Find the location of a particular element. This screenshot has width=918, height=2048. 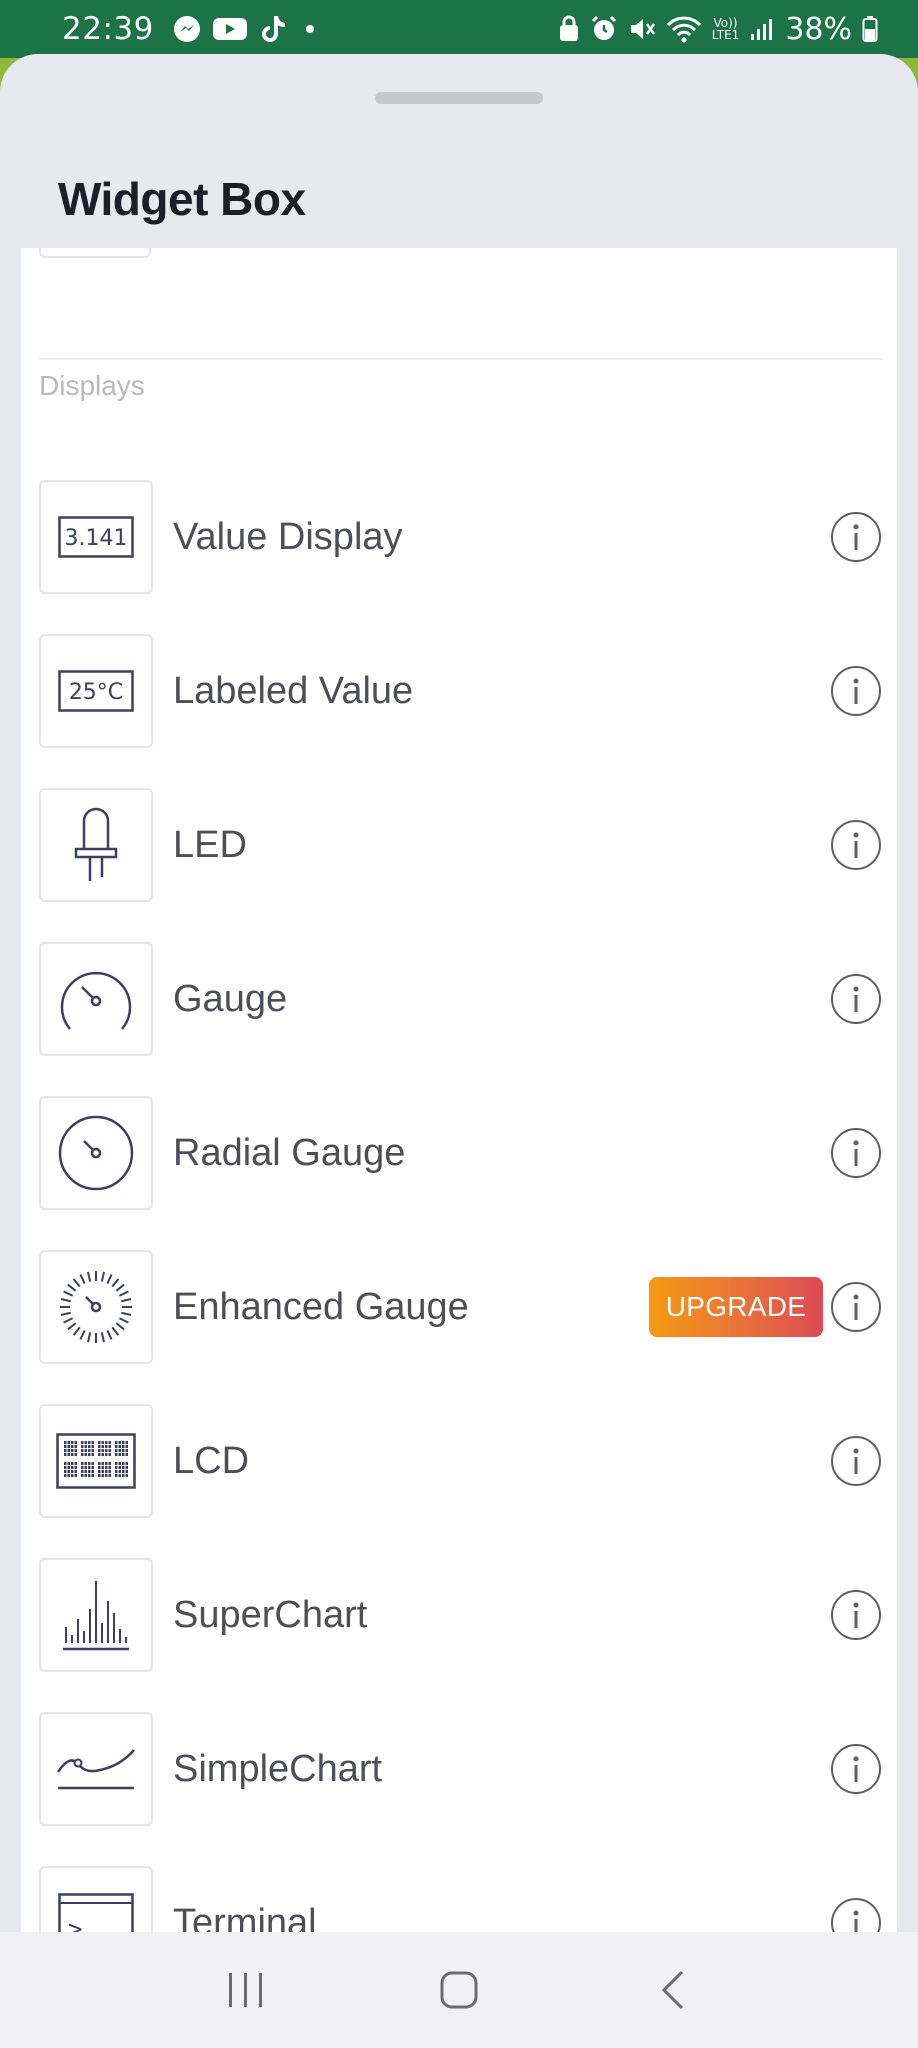

battery-icon is located at coordinates (870, 29).